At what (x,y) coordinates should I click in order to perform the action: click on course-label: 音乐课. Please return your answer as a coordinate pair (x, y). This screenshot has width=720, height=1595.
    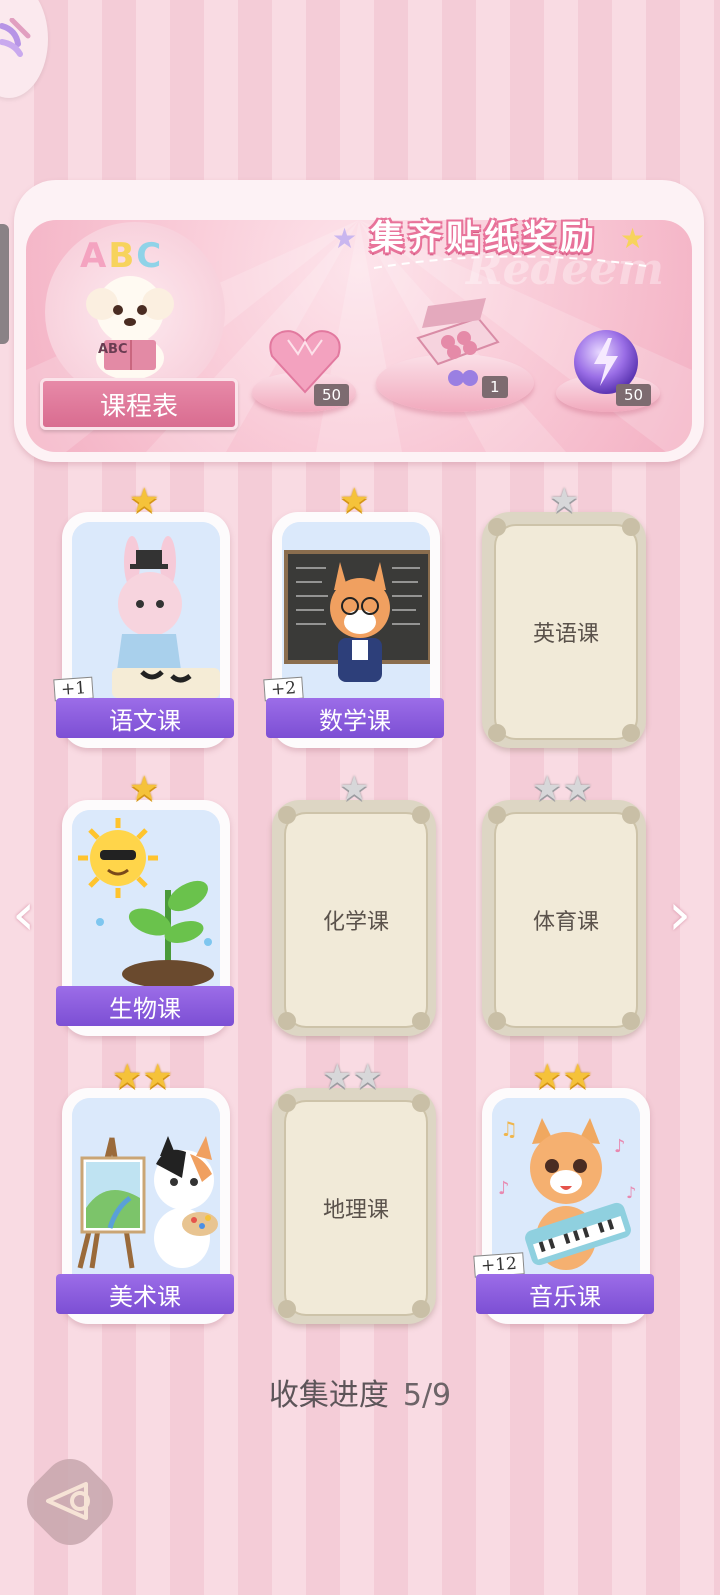
    Looking at the image, I should click on (565, 1294).